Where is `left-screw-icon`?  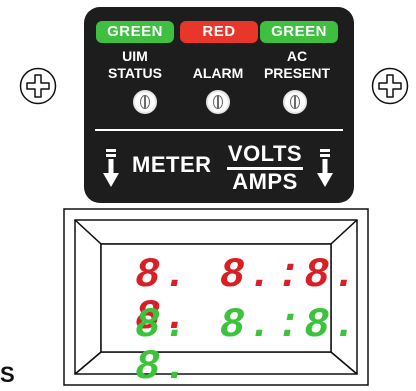
left-screw-icon is located at coordinates (38, 86).